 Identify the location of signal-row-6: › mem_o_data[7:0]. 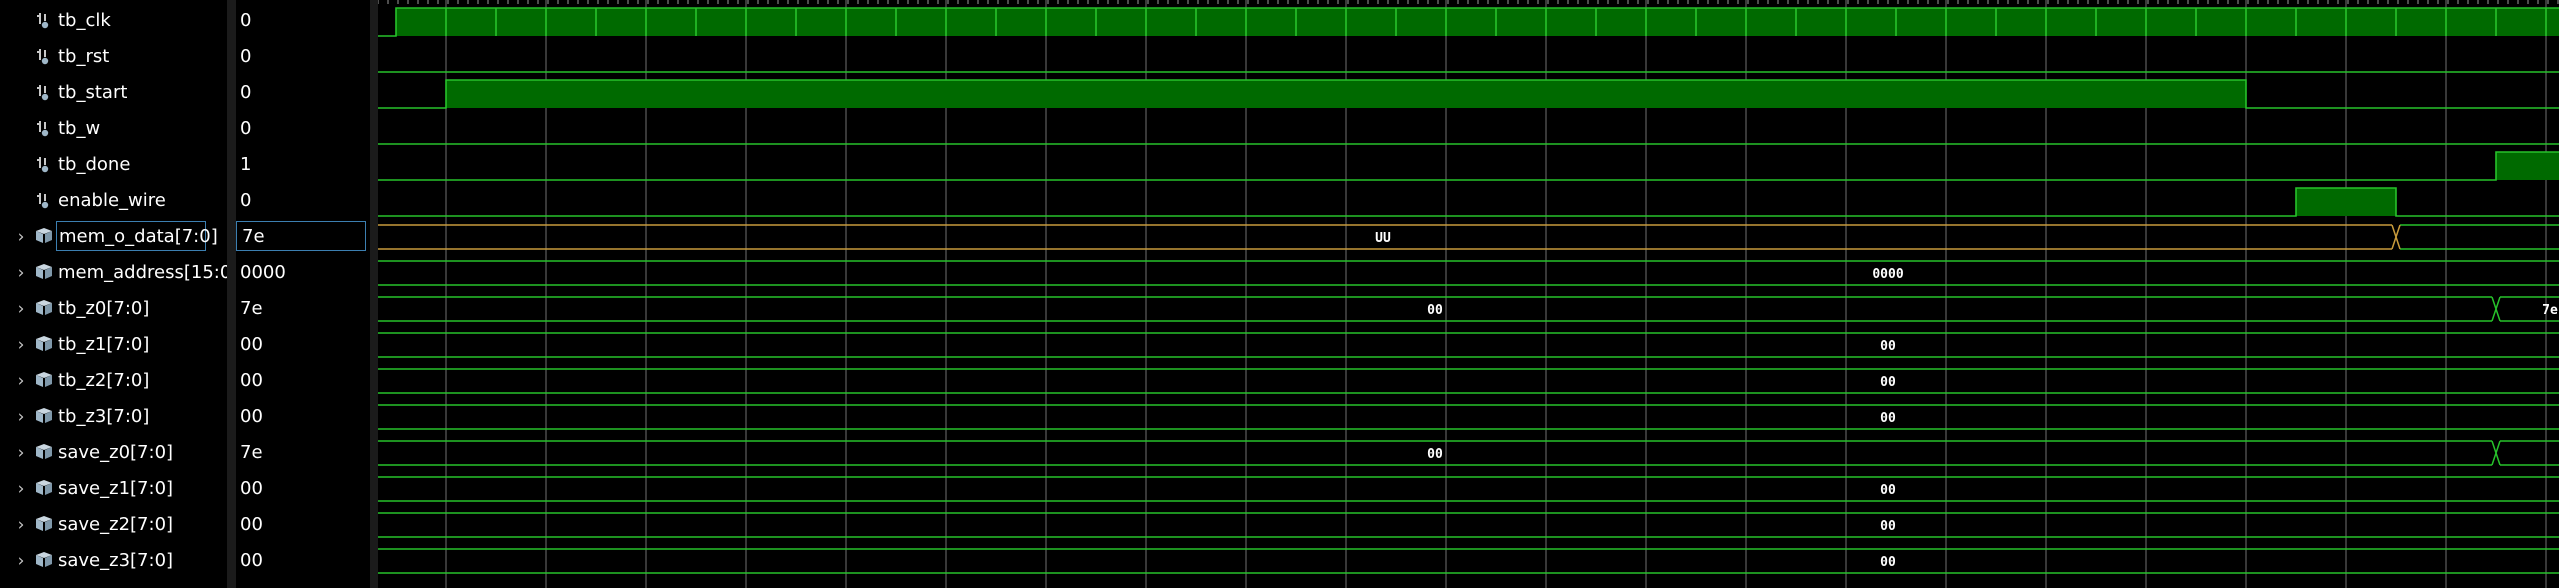
(113, 237).